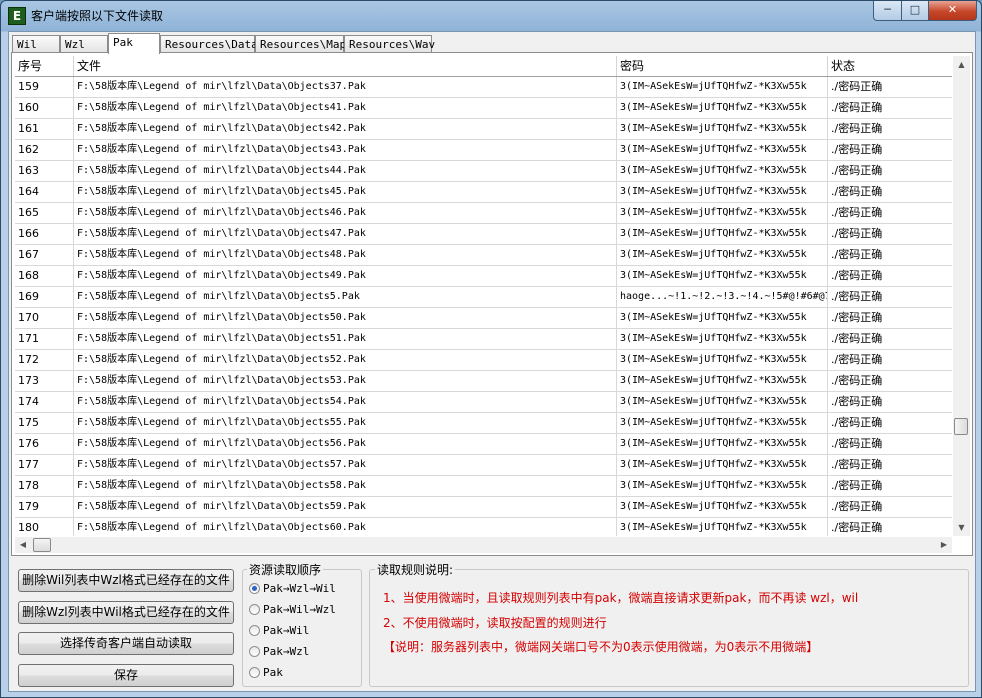 This screenshot has width=982, height=698. I want to click on horizontal-scrollbar: ◀ ▶, so click(483, 545).